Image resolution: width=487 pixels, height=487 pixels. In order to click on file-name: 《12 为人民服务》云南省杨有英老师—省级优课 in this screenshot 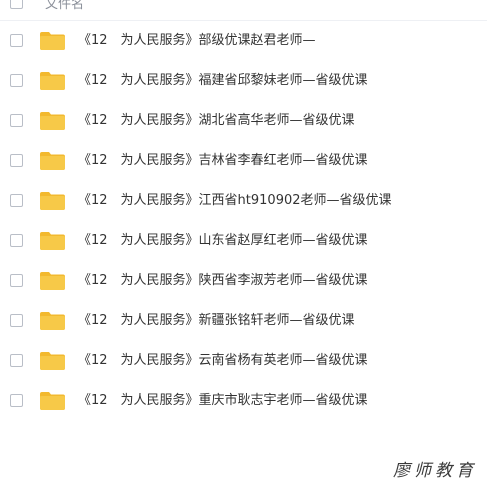, I will do `click(223, 361)`.